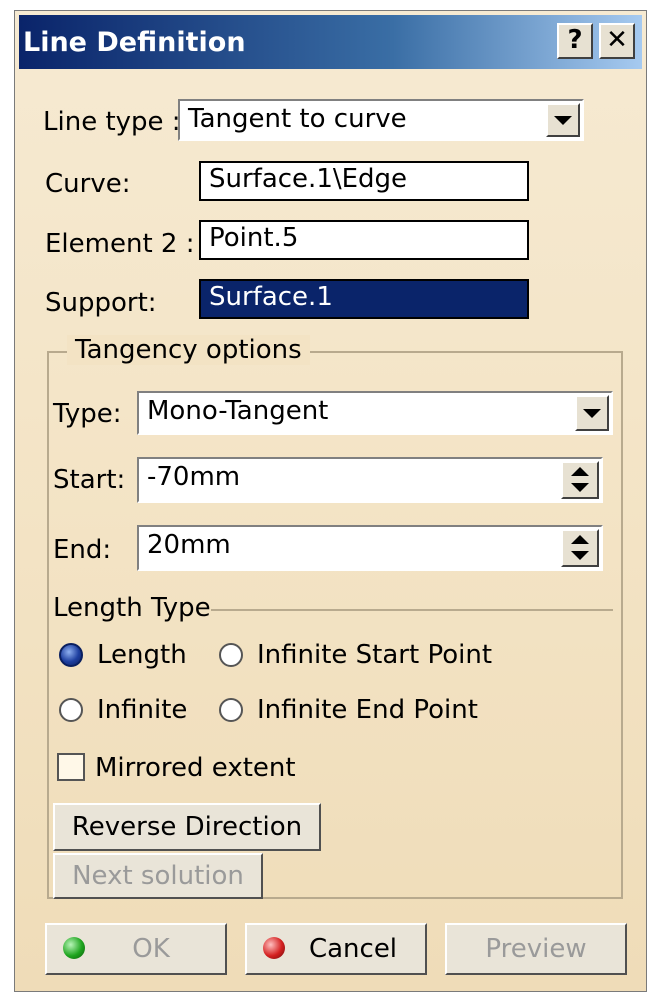 The width and height of the screenshot is (657, 1002). Describe the element at coordinates (71, 767) in the screenshot. I see `mirrored-extent-checkbox` at that location.